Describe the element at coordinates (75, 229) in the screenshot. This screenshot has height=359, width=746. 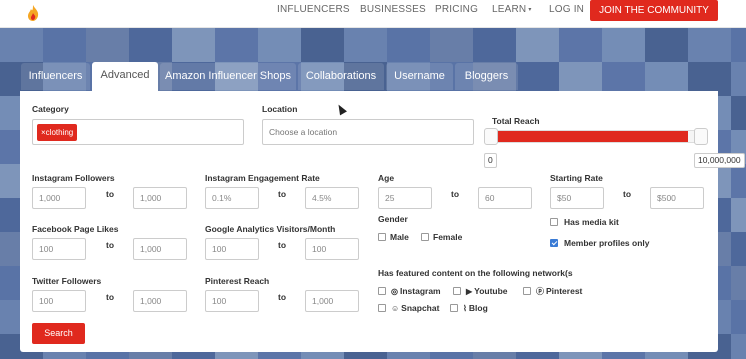
I see `facebook-likes-label: Facebook Page Likes` at that location.